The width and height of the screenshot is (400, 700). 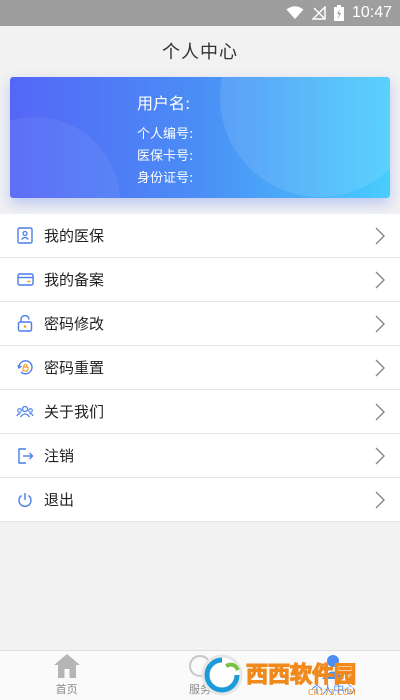 I want to click on menu-item-label: 退出, so click(x=59, y=500).